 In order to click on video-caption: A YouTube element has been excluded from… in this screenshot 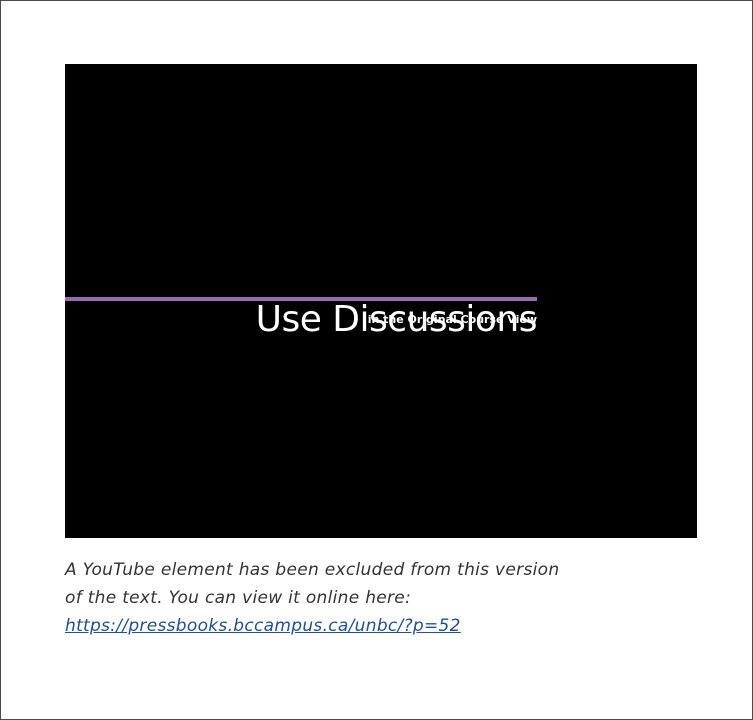, I will do `click(375, 598)`.